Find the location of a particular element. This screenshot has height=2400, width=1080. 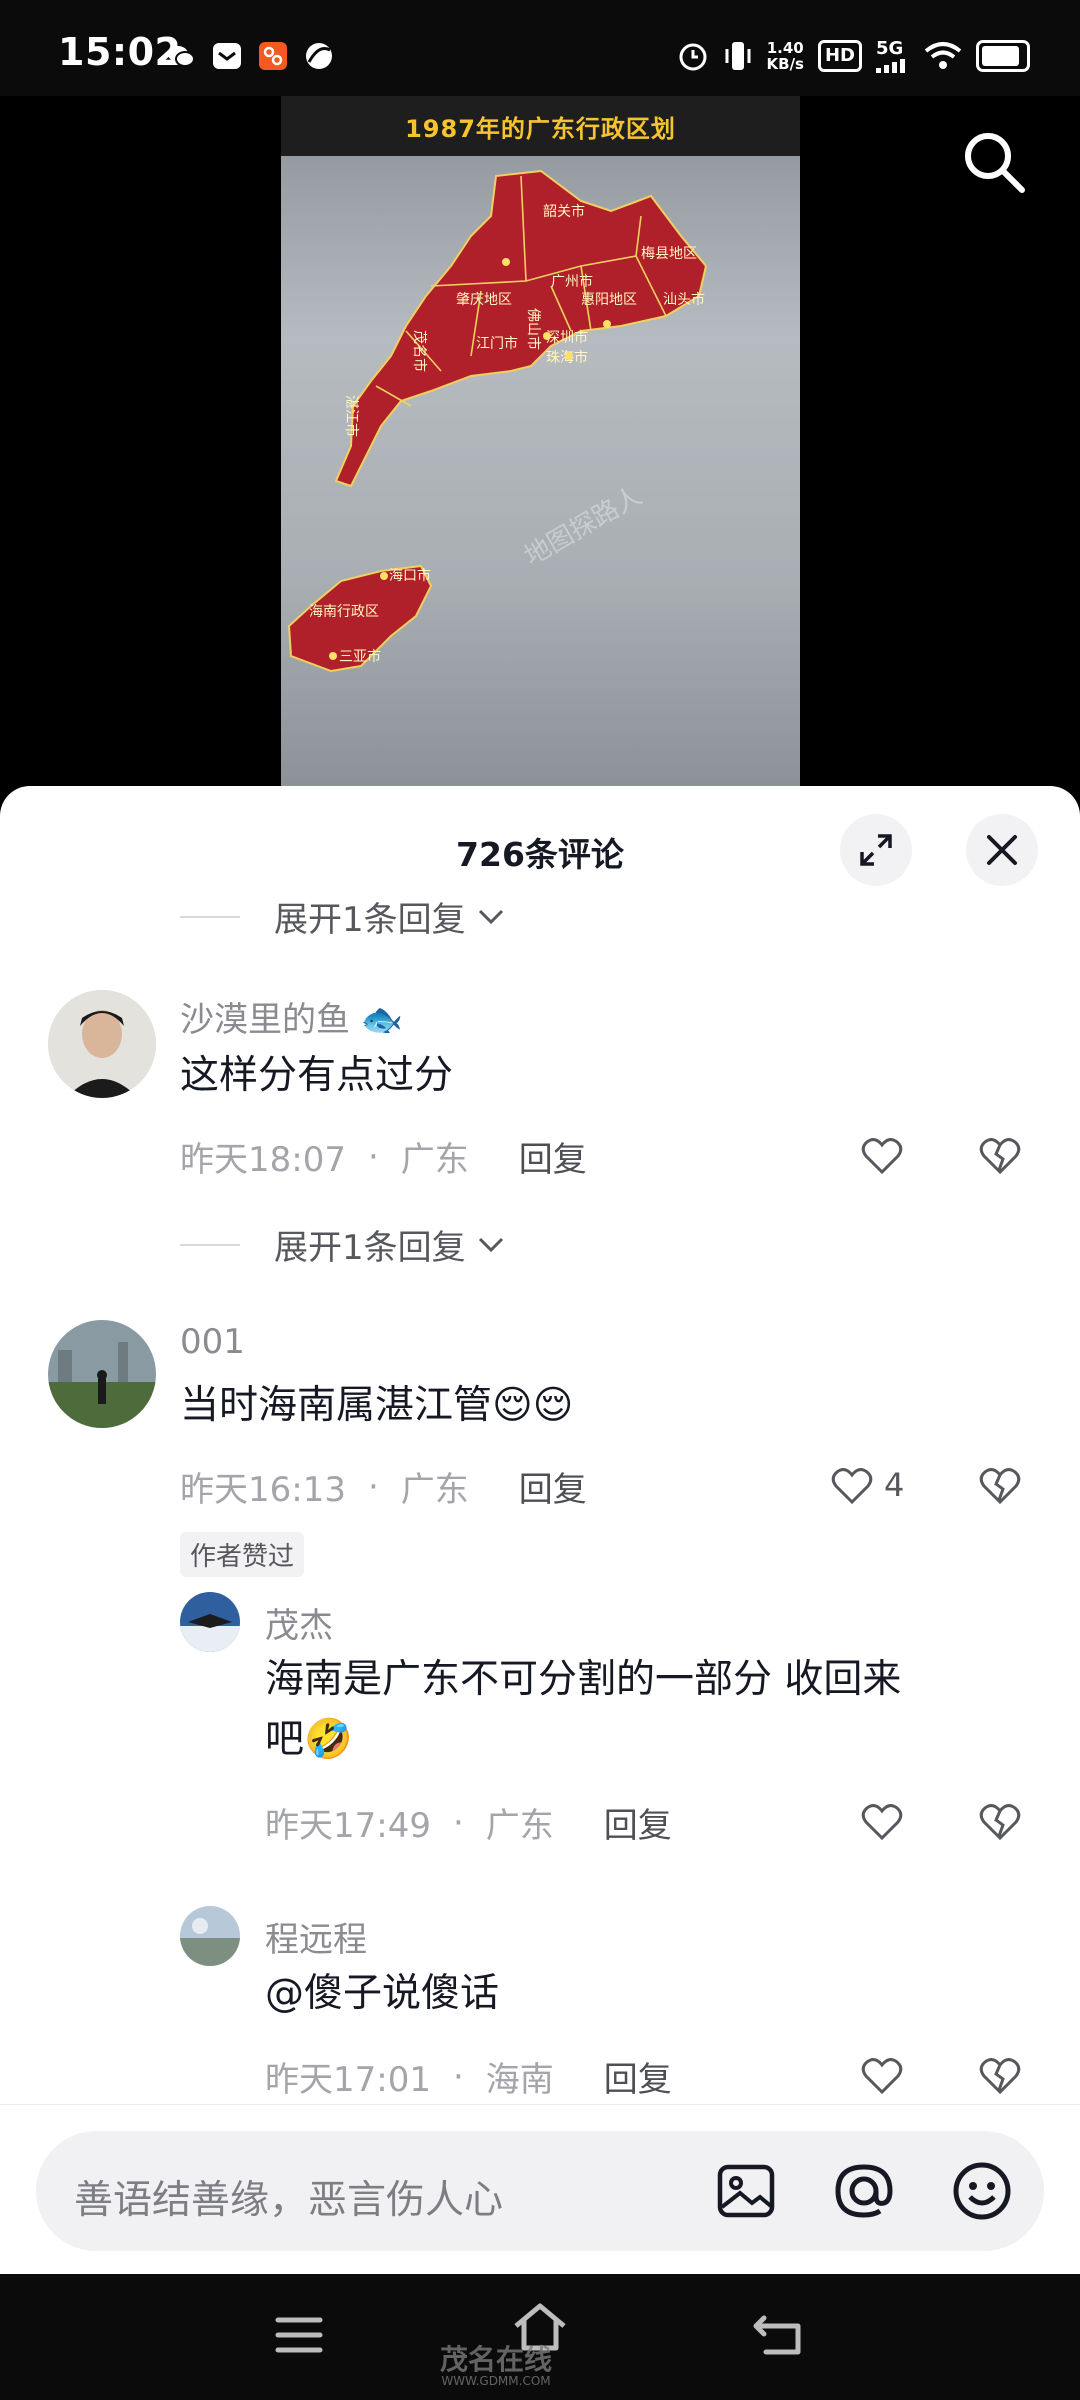

vibrate-icon is located at coordinates (738, 55).